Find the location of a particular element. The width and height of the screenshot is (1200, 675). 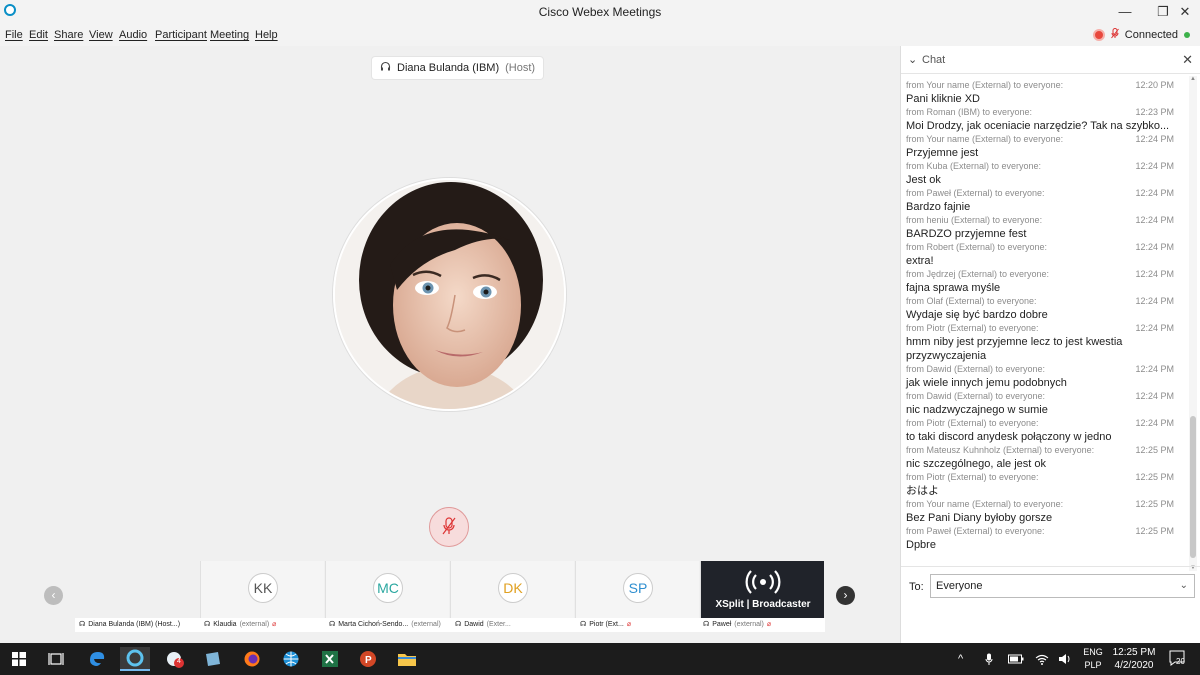

microphone-tray-icon is located at coordinates (989, 659).